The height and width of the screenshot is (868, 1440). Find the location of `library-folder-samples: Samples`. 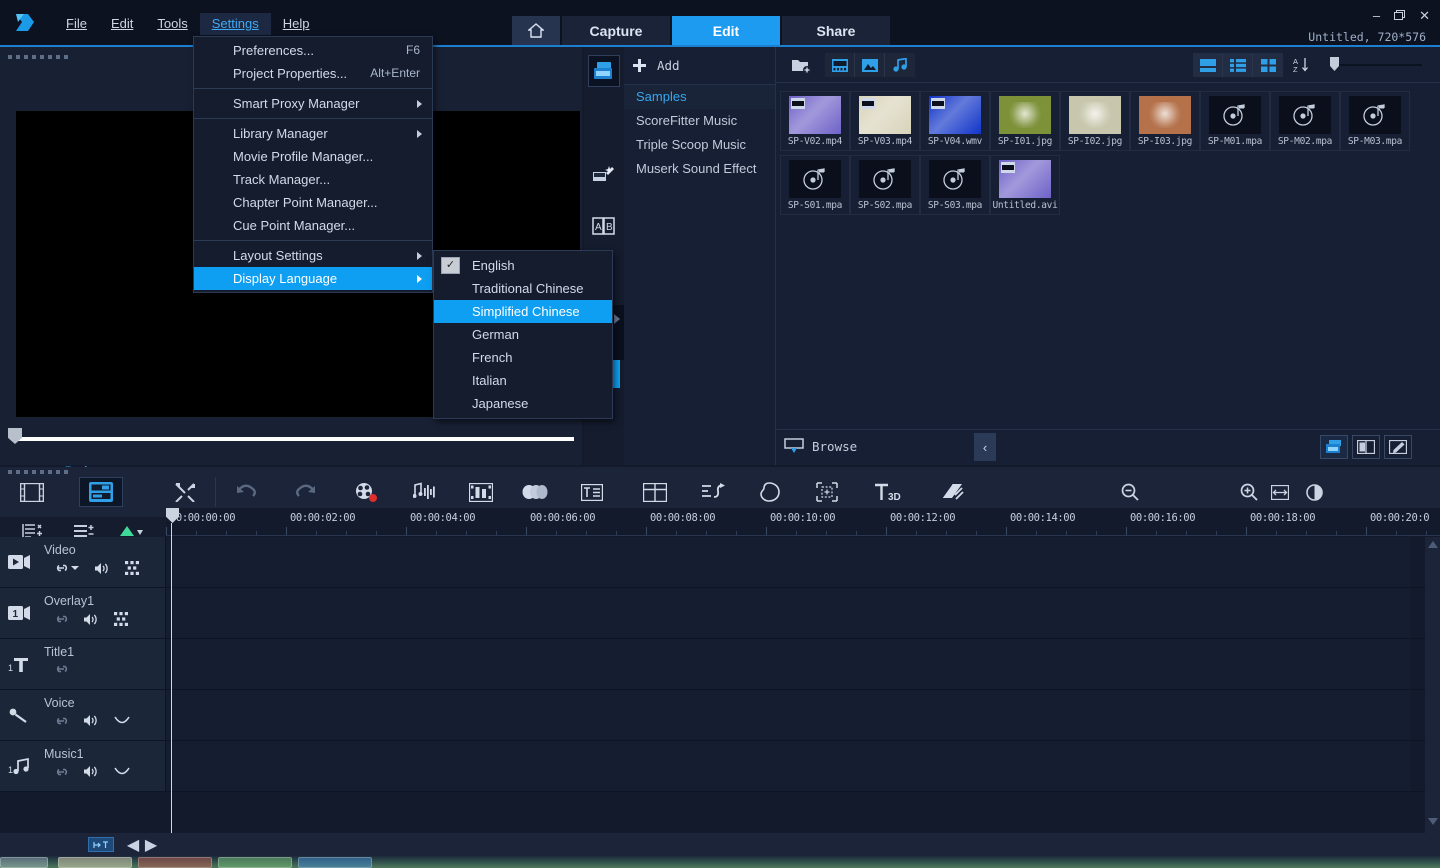

library-folder-samples: Samples is located at coordinates (699, 97).